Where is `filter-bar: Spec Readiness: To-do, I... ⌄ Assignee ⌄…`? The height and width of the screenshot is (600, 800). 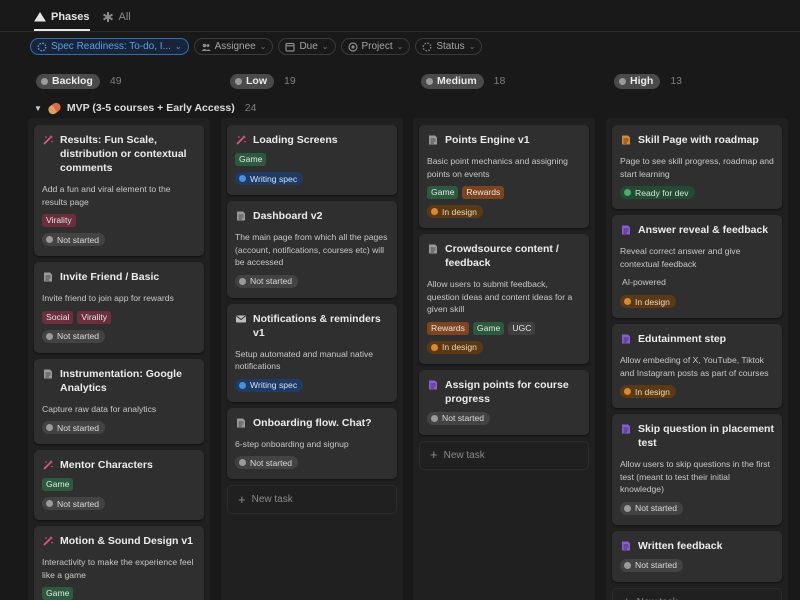 filter-bar: Spec Readiness: To-do, I... ⌄ Assignee ⌄… is located at coordinates (256, 46).